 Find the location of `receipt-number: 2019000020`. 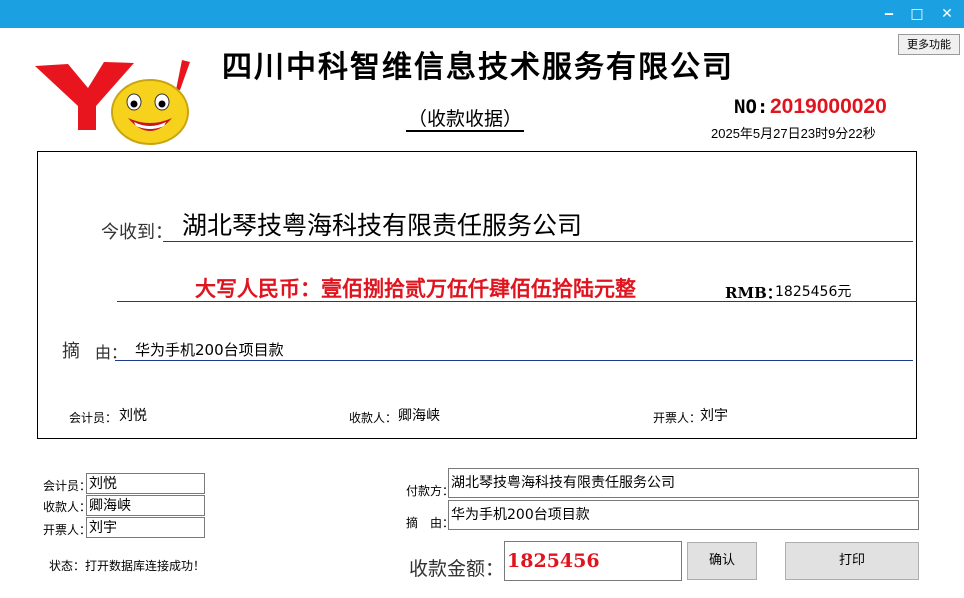

receipt-number: 2019000020 is located at coordinates (828, 106).